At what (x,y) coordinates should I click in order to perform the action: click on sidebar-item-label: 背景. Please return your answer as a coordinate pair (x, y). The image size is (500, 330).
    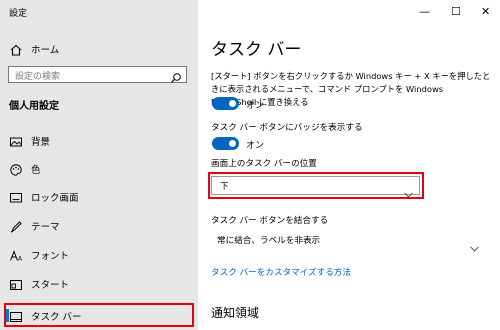
    Looking at the image, I should click on (41, 142).